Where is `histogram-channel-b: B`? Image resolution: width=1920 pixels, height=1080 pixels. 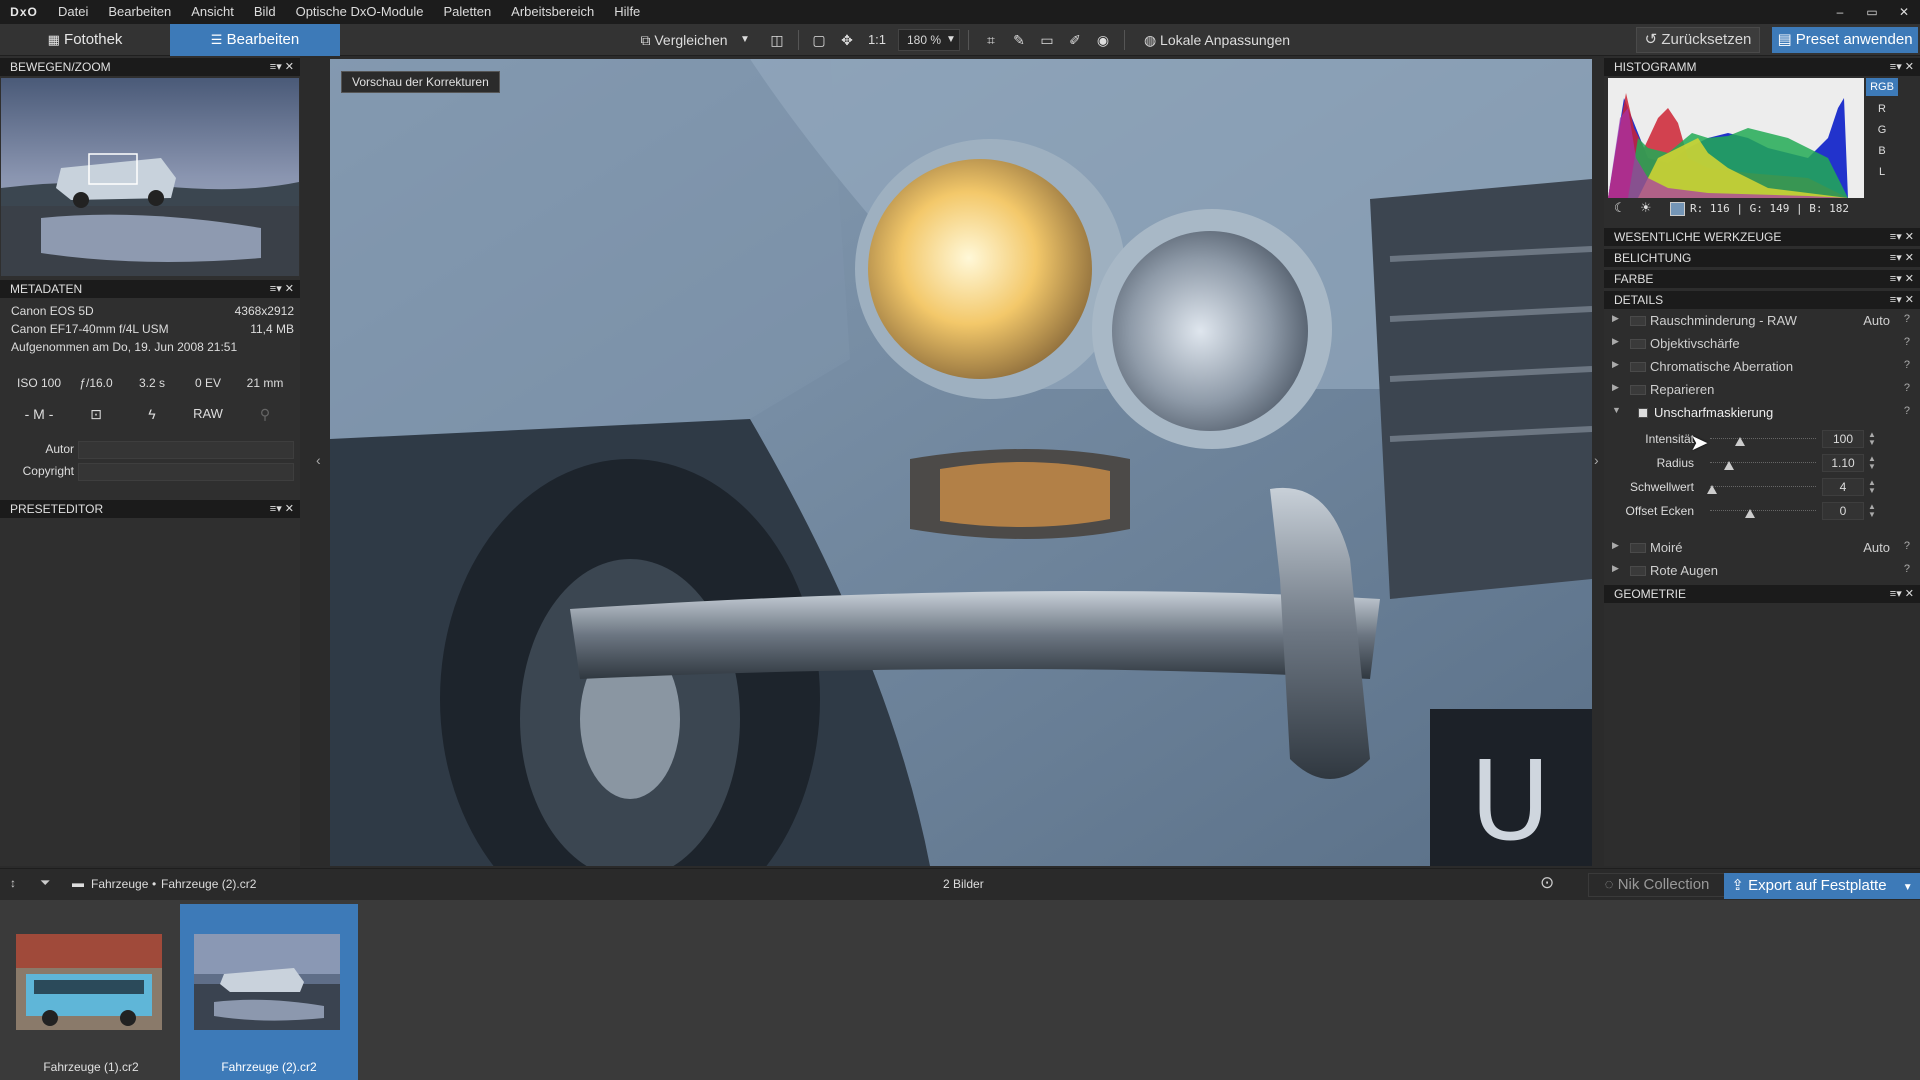
histogram-channel-b: B is located at coordinates (1882, 151).